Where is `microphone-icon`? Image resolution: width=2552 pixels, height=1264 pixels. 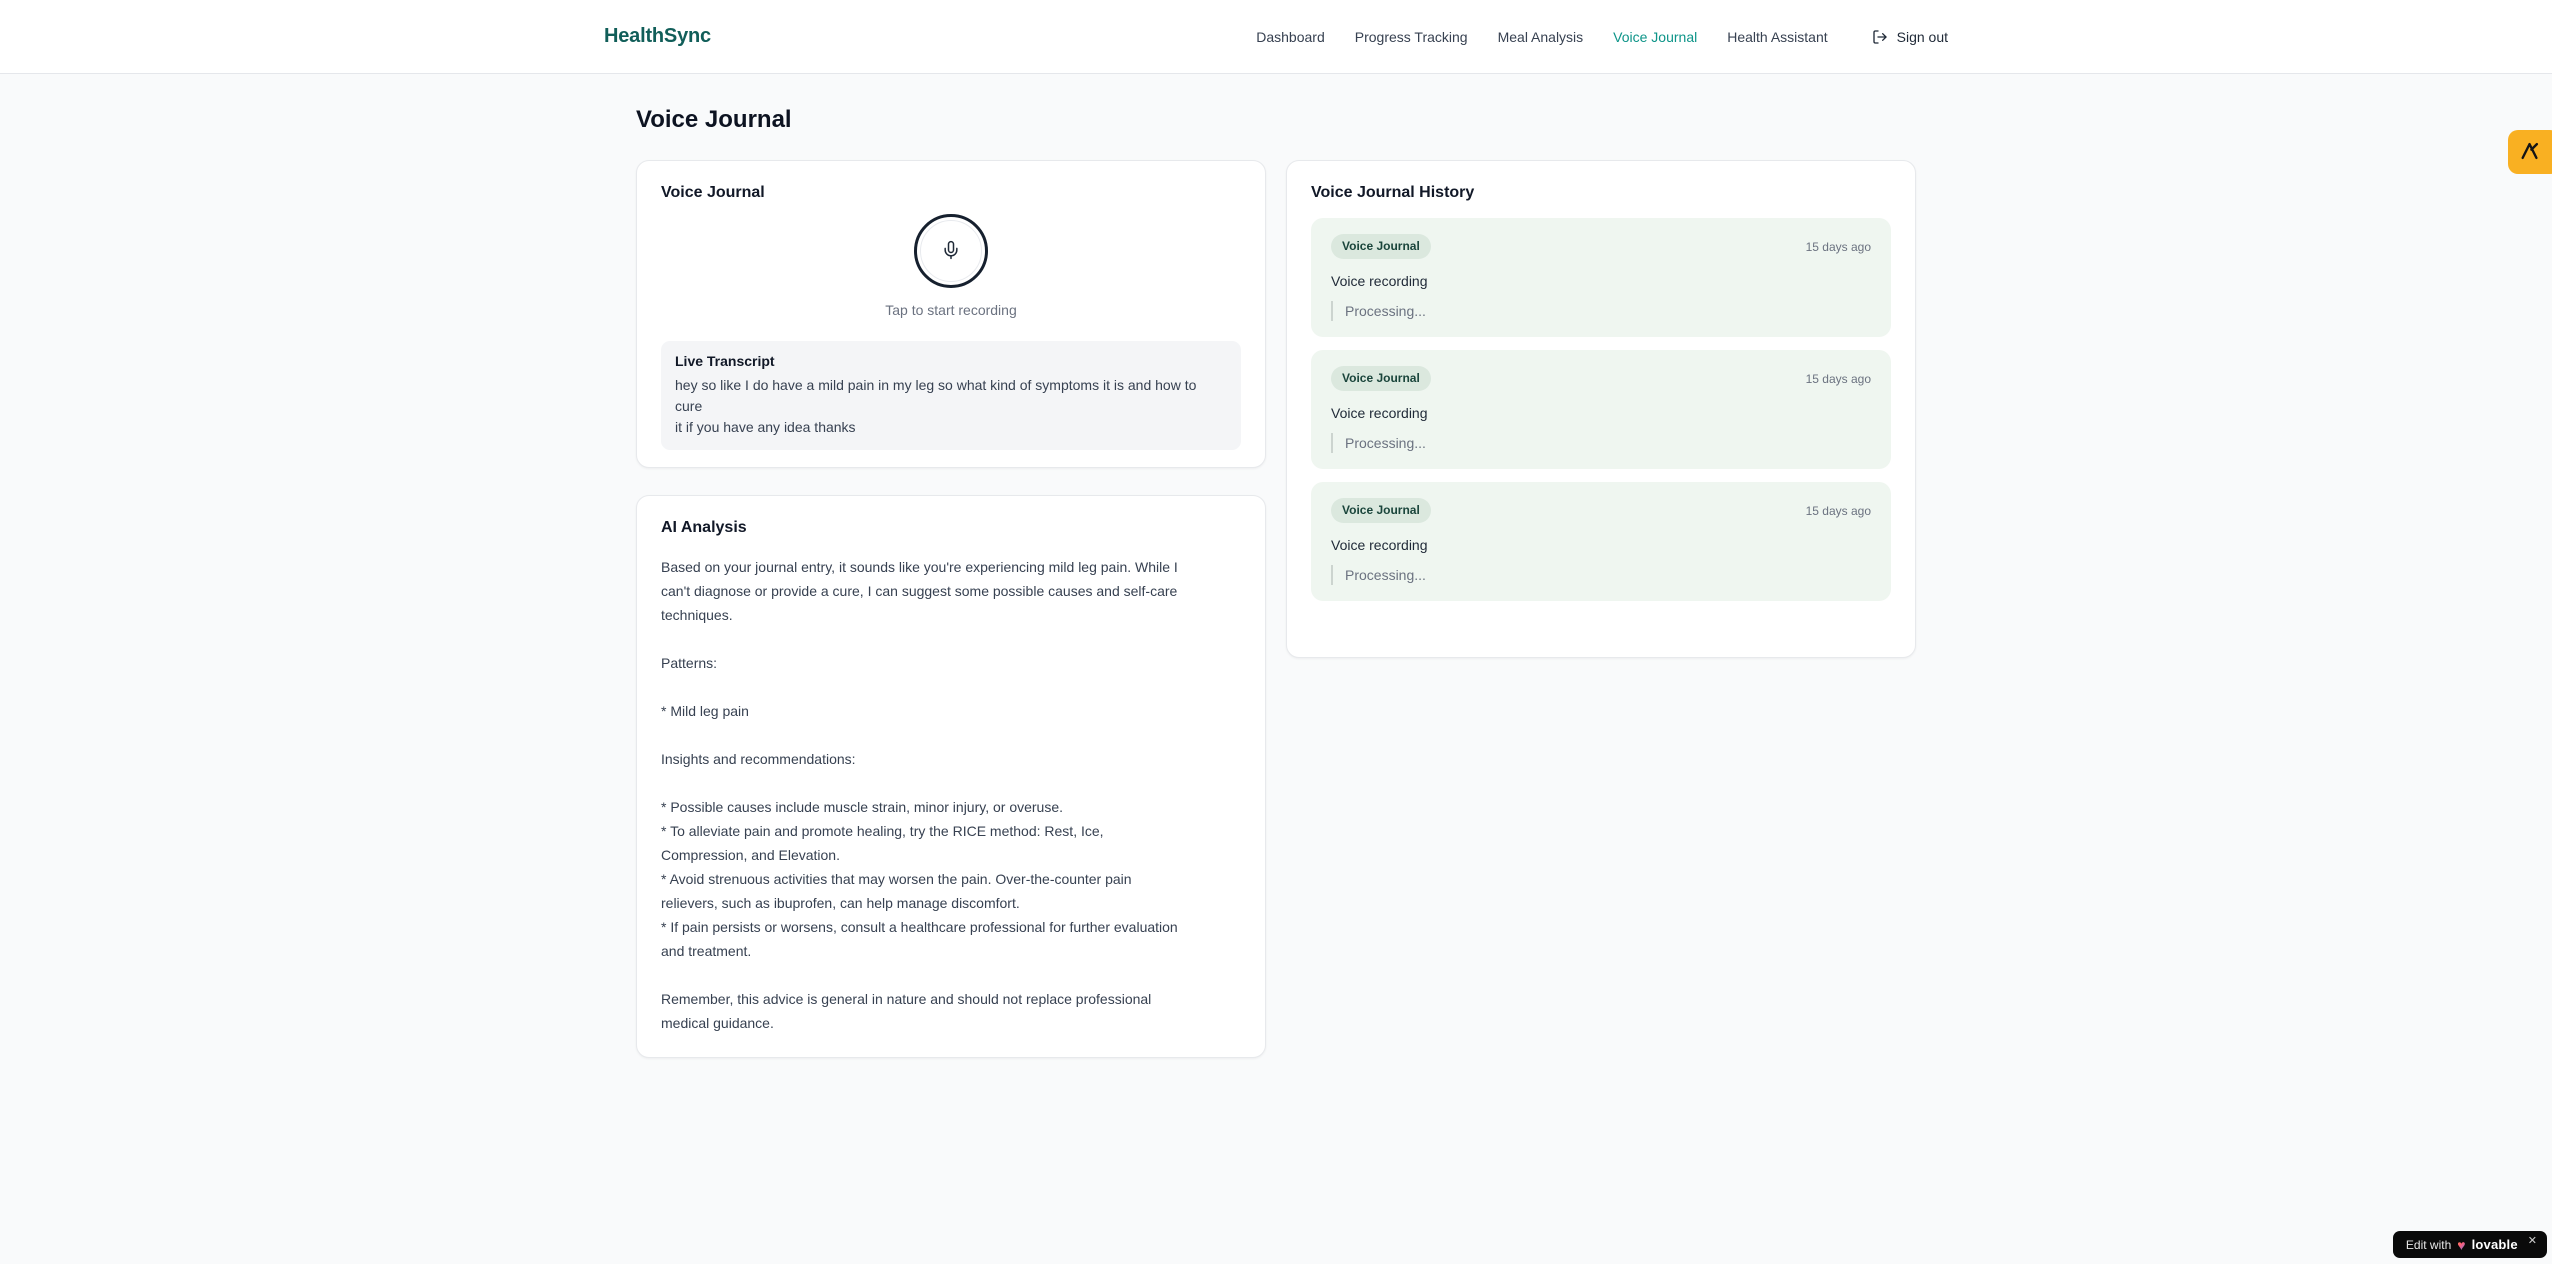
microphone-icon is located at coordinates (951, 251).